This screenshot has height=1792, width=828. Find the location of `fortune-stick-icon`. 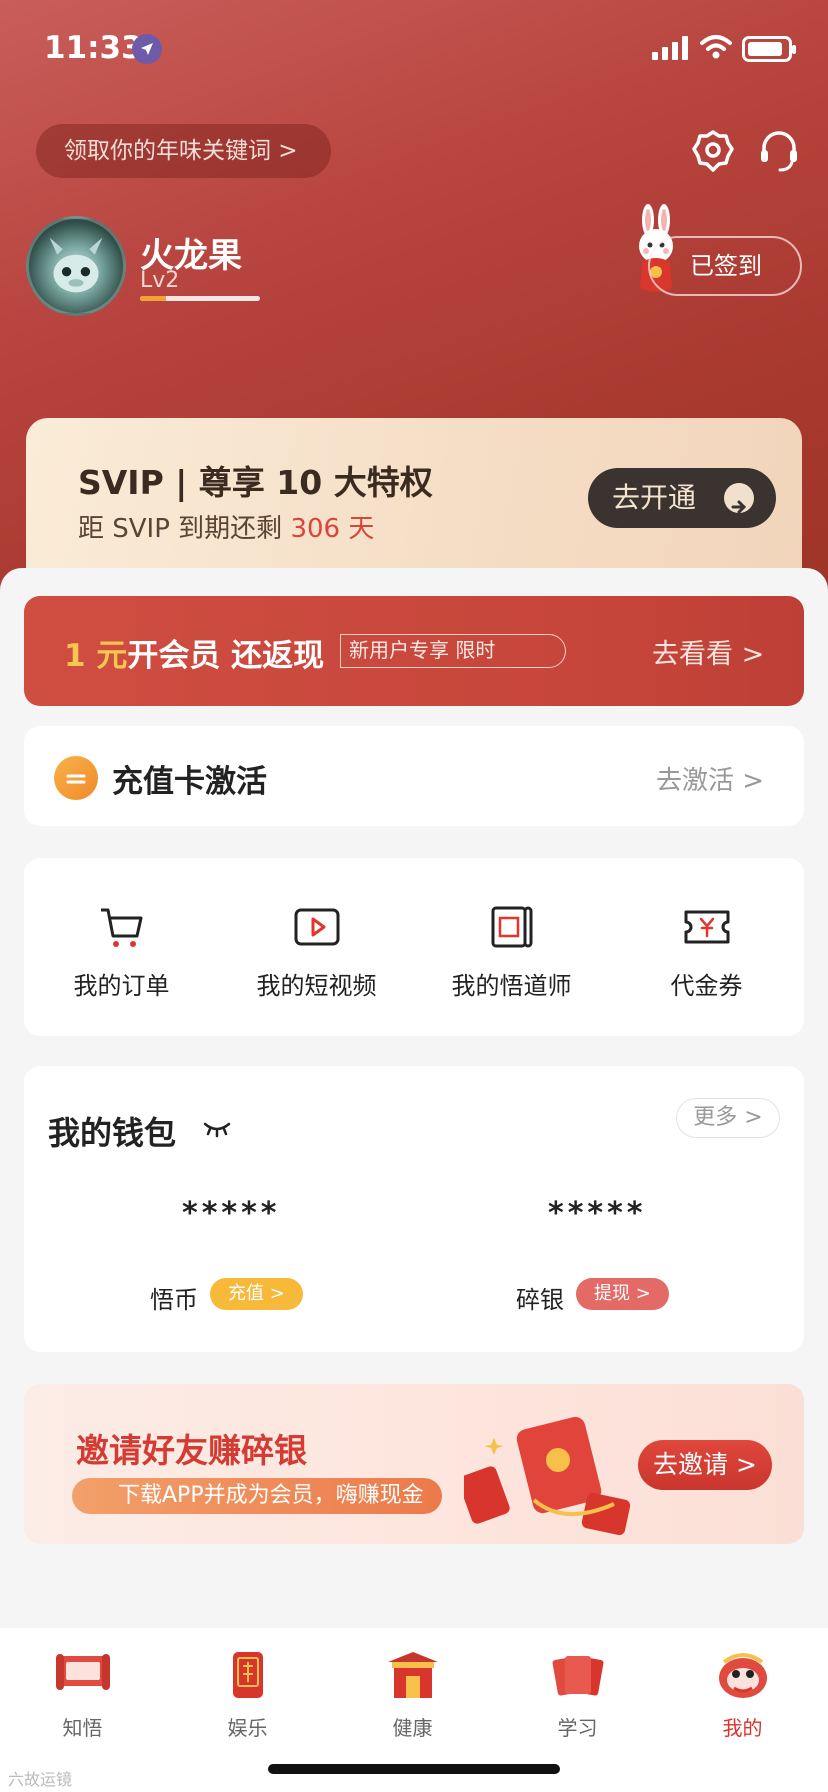

fortune-stick-icon is located at coordinates (247, 1675).